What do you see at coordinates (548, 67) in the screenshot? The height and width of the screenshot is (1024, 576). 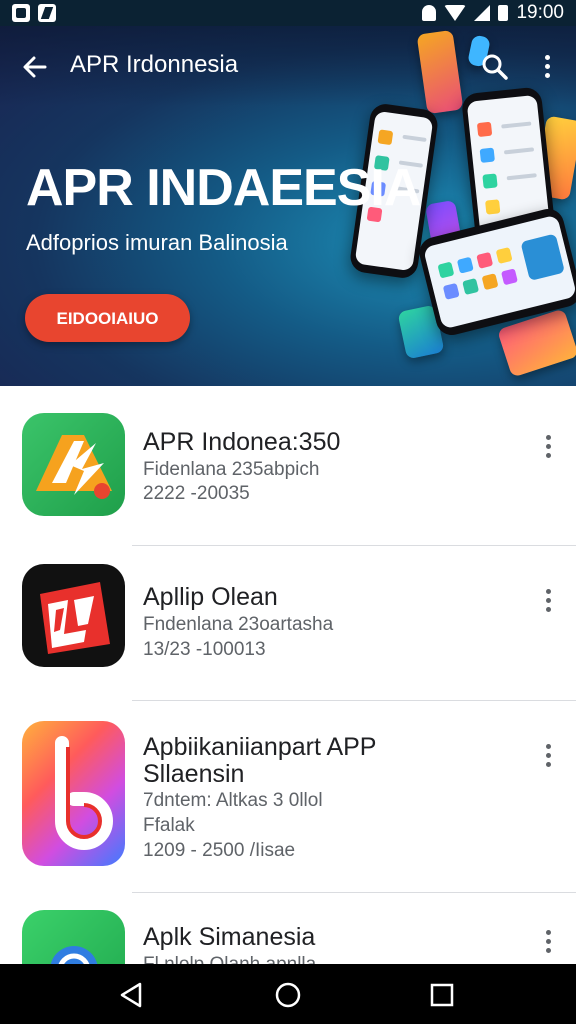 I see `overflow-menu-button` at bounding box center [548, 67].